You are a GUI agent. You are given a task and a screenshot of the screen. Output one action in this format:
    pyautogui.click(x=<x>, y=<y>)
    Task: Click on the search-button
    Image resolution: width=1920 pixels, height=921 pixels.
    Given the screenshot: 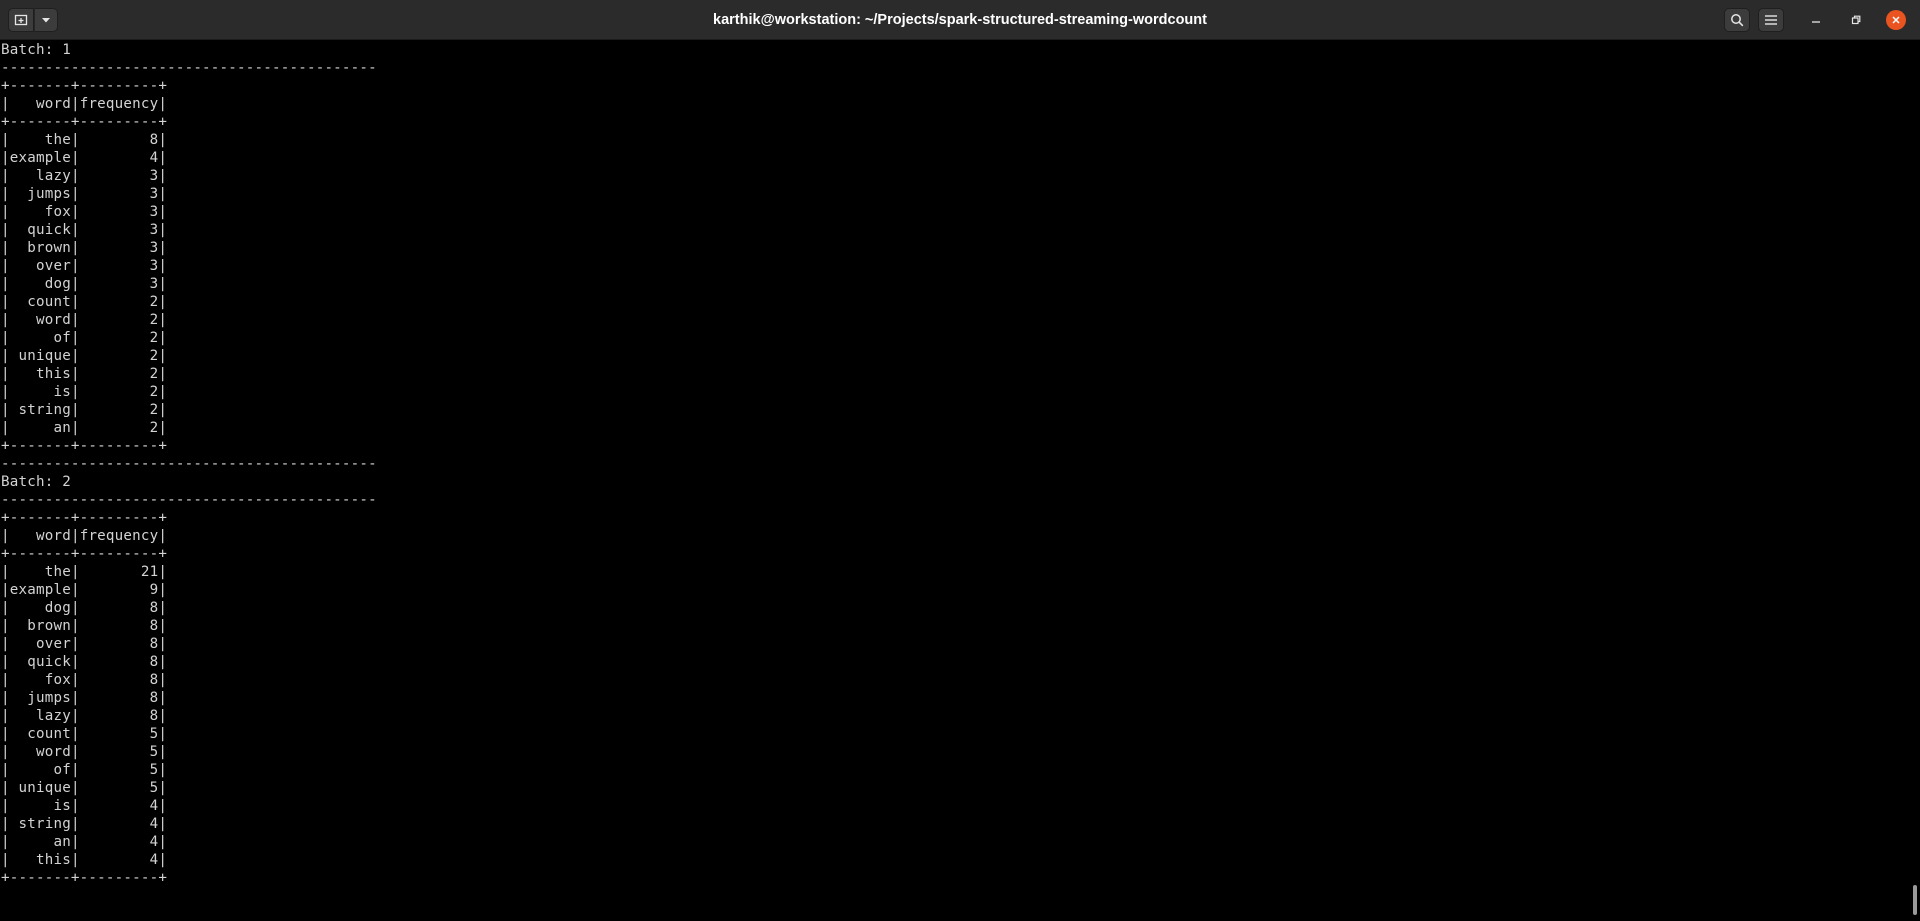 What is the action you would take?
    pyautogui.click(x=1737, y=20)
    